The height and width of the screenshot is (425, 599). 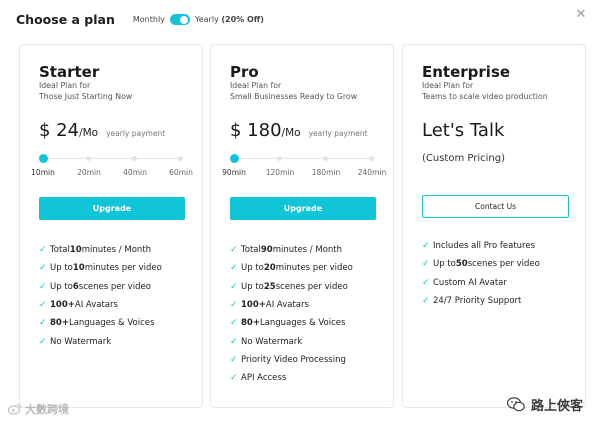 What do you see at coordinates (256, 130) in the screenshot?
I see `price-amount: $ 180` at bounding box center [256, 130].